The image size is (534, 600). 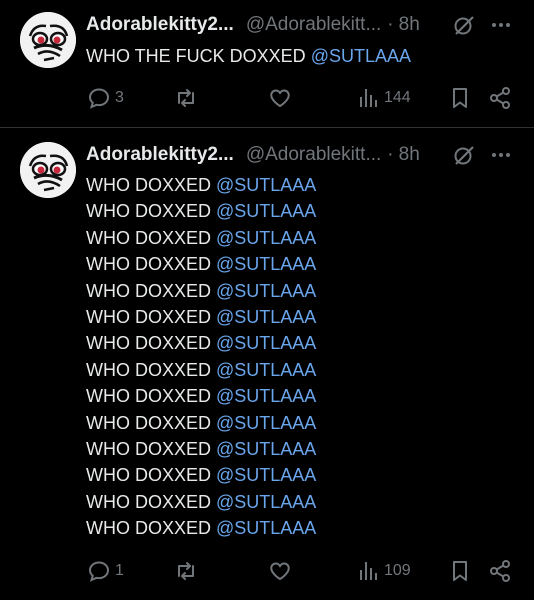 What do you see at coordinates (397, 570) in the screenshot?
I see `view-count: 109` at bounding box center [397, 570].